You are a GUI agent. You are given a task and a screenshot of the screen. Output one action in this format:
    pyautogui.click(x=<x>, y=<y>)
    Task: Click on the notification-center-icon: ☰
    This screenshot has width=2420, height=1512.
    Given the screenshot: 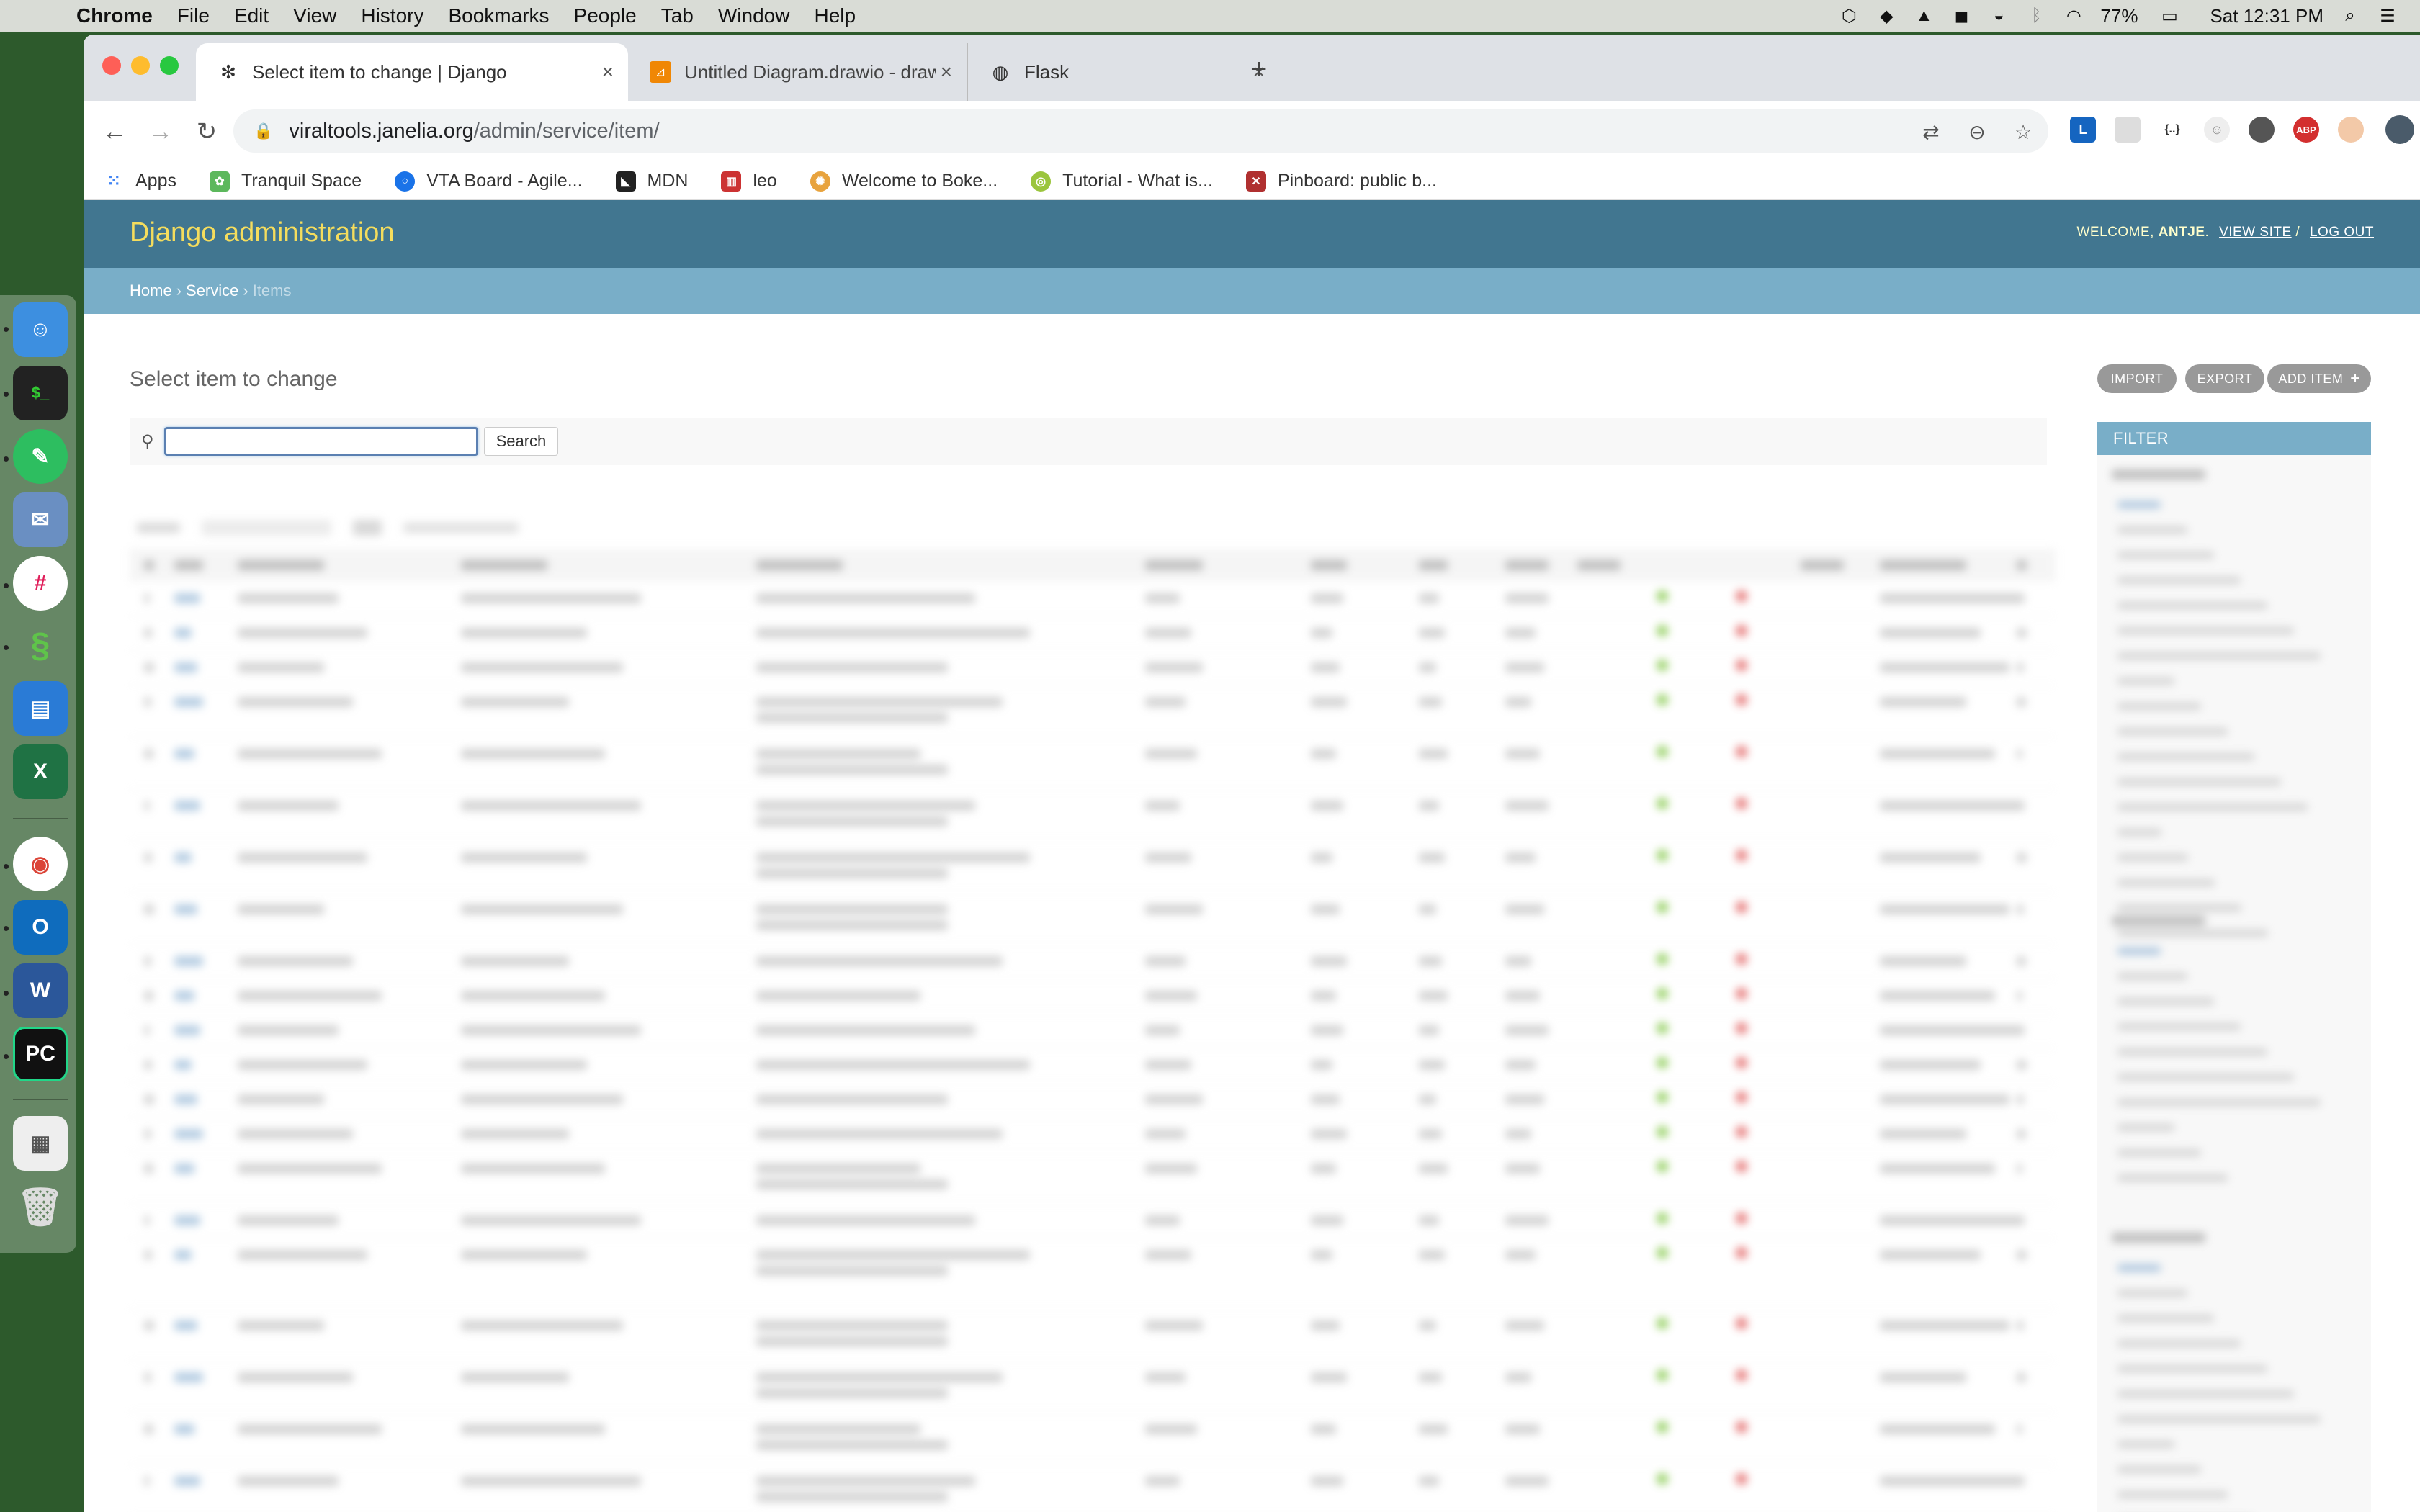 What is the action you would take?
    pyautogui.click(x=2387, y=16)
    